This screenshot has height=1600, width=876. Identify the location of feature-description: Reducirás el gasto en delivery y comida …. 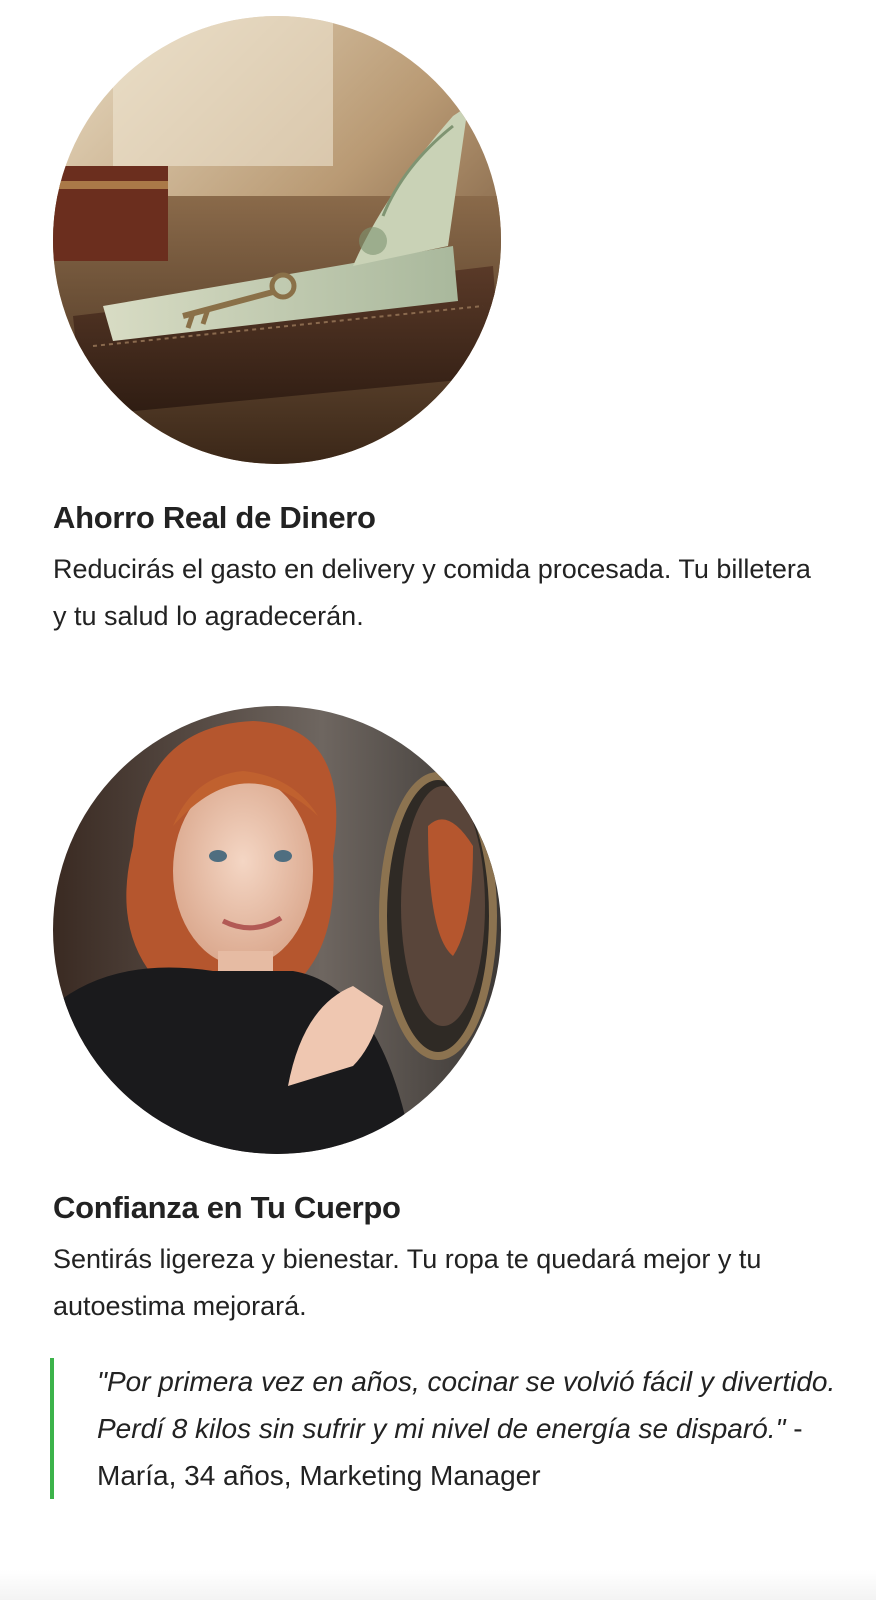
(432, 593).